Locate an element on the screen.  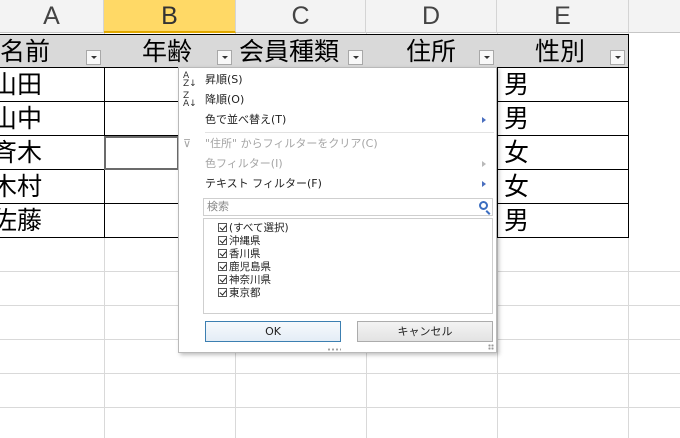
column-header-c: C is located at coordinates (301, 16).